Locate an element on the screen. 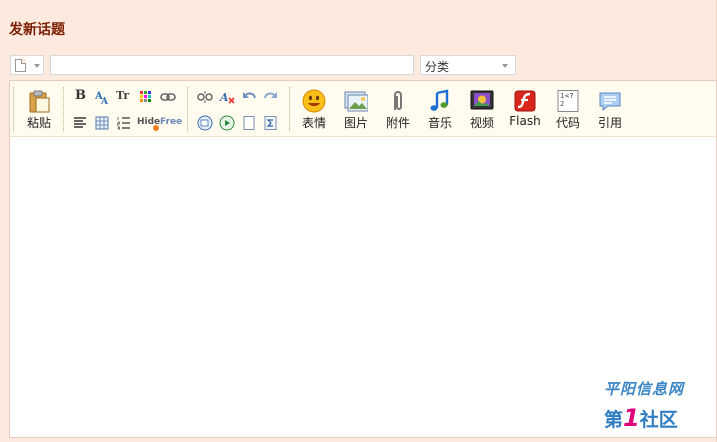  remove-format-button: A is located at coordinates (227, 97).